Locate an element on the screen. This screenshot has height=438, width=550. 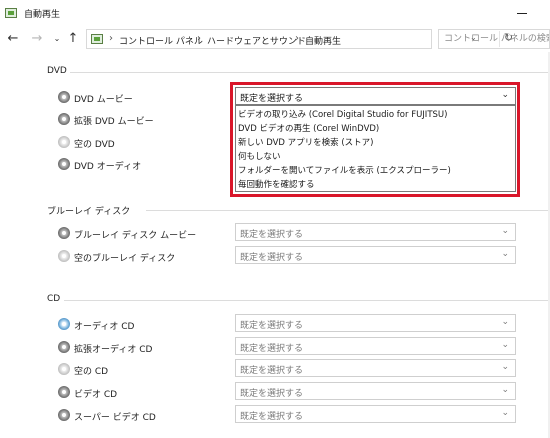
dropdown-option: 何もしない is located at coordinates (259, 156).